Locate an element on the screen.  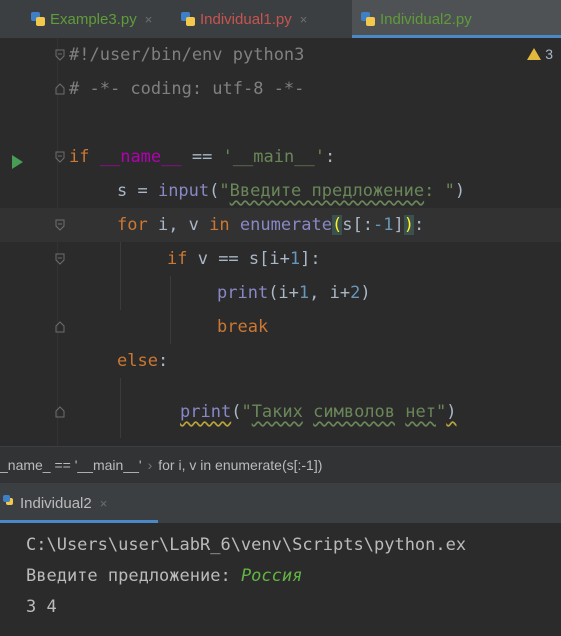
console-output-line: 3 4 is located at coordinates (41, 607).